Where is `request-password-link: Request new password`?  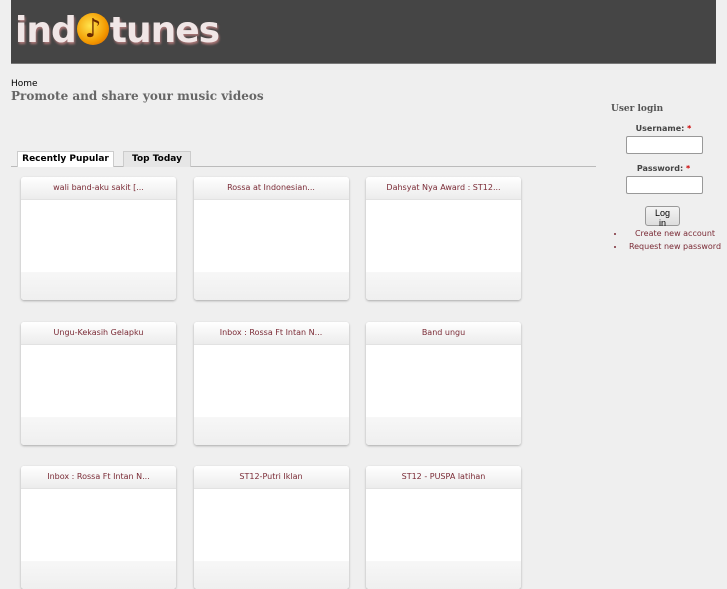
request-password-link: Request new password is located at coordinates (675, 246).